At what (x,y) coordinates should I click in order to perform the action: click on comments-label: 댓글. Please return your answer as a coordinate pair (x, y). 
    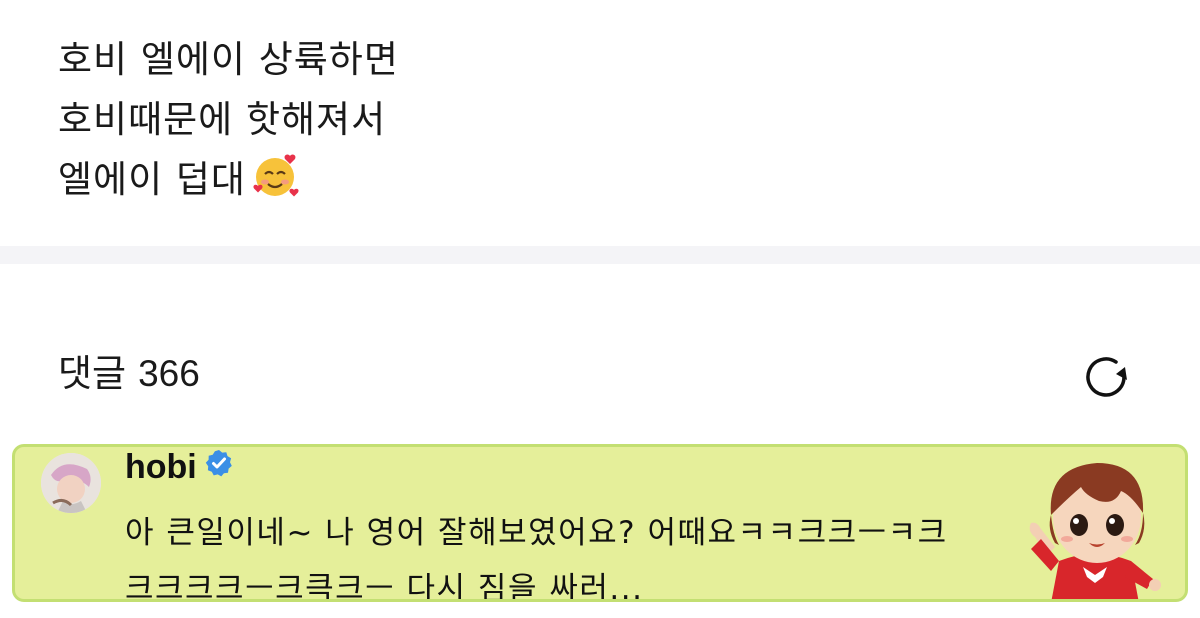
    Looking at the image, I should click on (92, 373).